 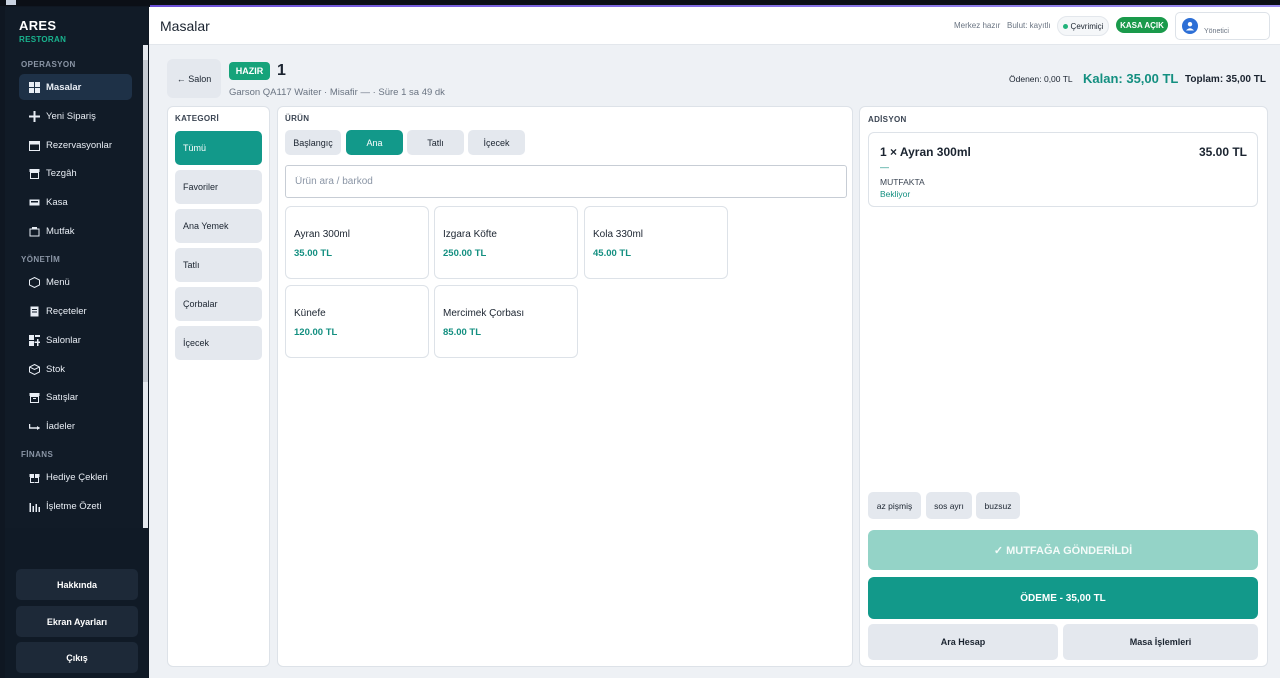 I want to click on product-card: Mercimek Çorbası 85.00 TL, so click(x=506, y=321).